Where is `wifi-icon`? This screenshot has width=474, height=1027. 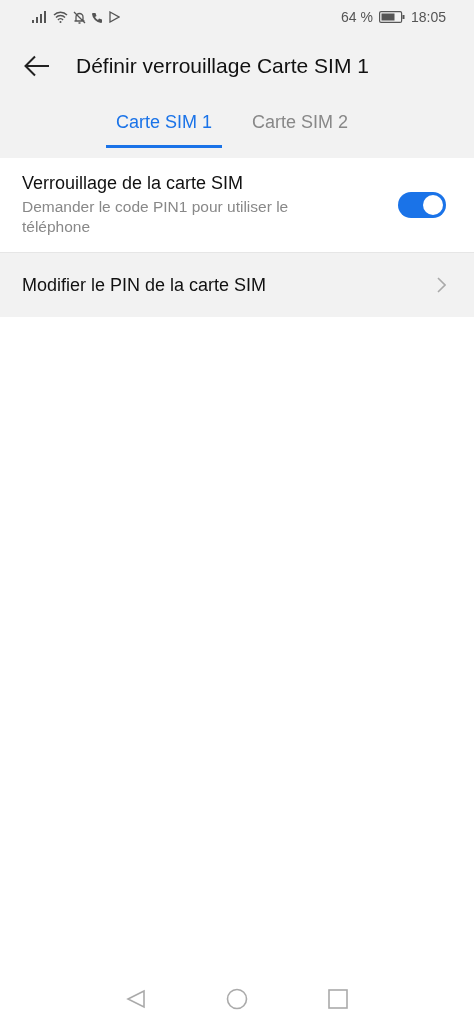
wifi-icon is located at coordinates (60, 17).